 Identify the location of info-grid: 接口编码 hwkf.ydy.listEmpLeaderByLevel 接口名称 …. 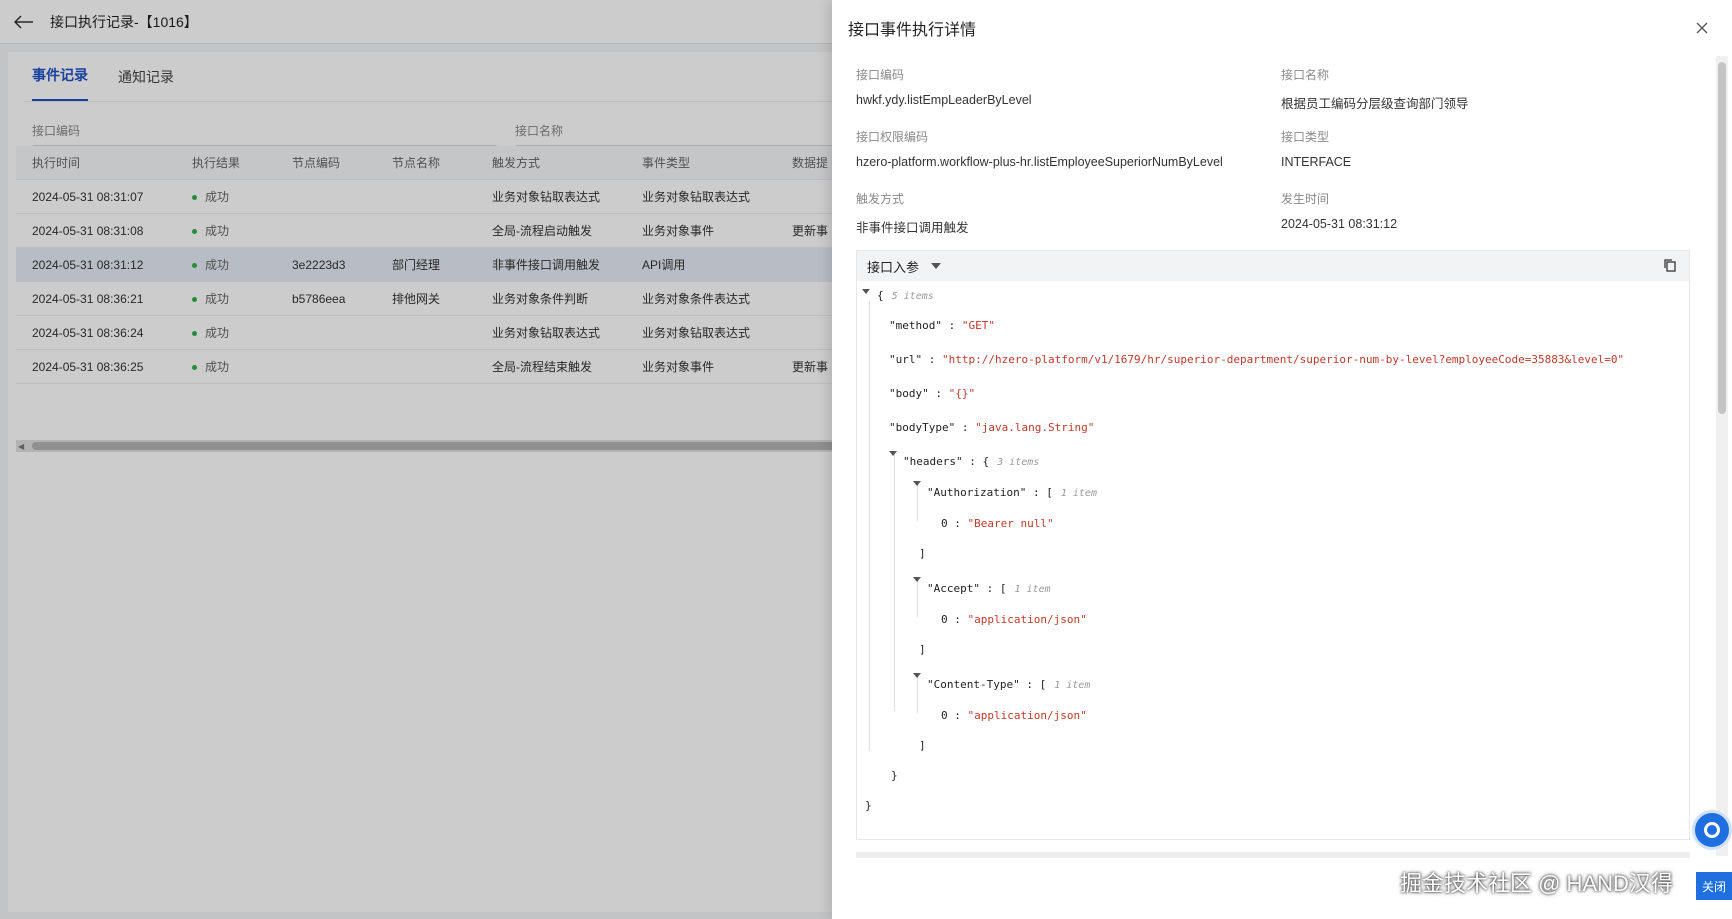
(1281, 159).